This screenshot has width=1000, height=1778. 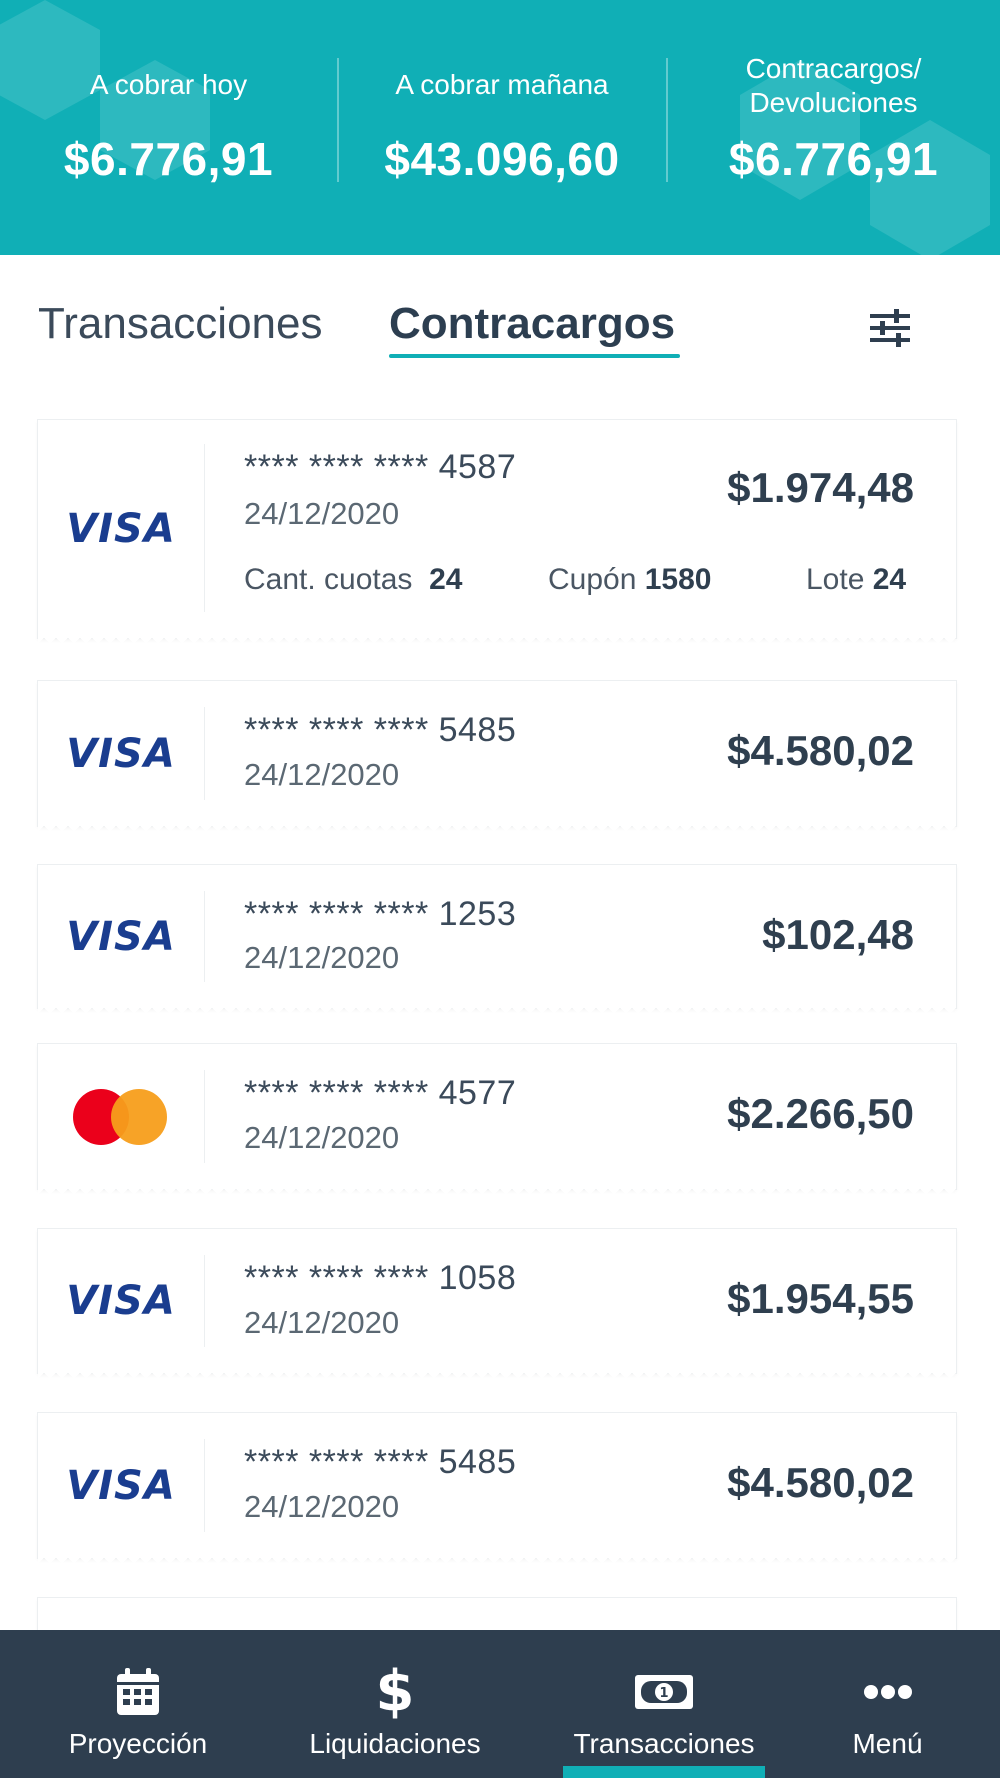 What do you see at coordinates (380, 914) in the screenshot?
I see `card-number: **** **** **** 1253` at bounding box center [380, 914].